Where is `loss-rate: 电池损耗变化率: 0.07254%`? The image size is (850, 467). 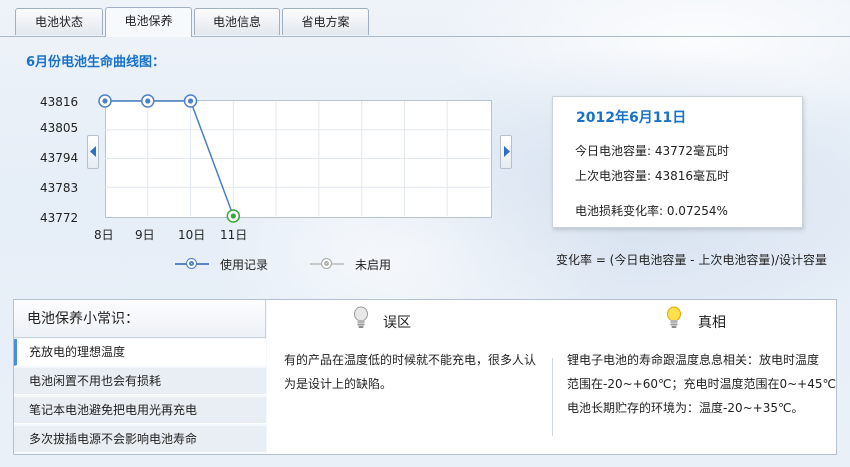
loss-rate: 电池损耗变化率: 0.07254% is located at coordinates (651, 211).